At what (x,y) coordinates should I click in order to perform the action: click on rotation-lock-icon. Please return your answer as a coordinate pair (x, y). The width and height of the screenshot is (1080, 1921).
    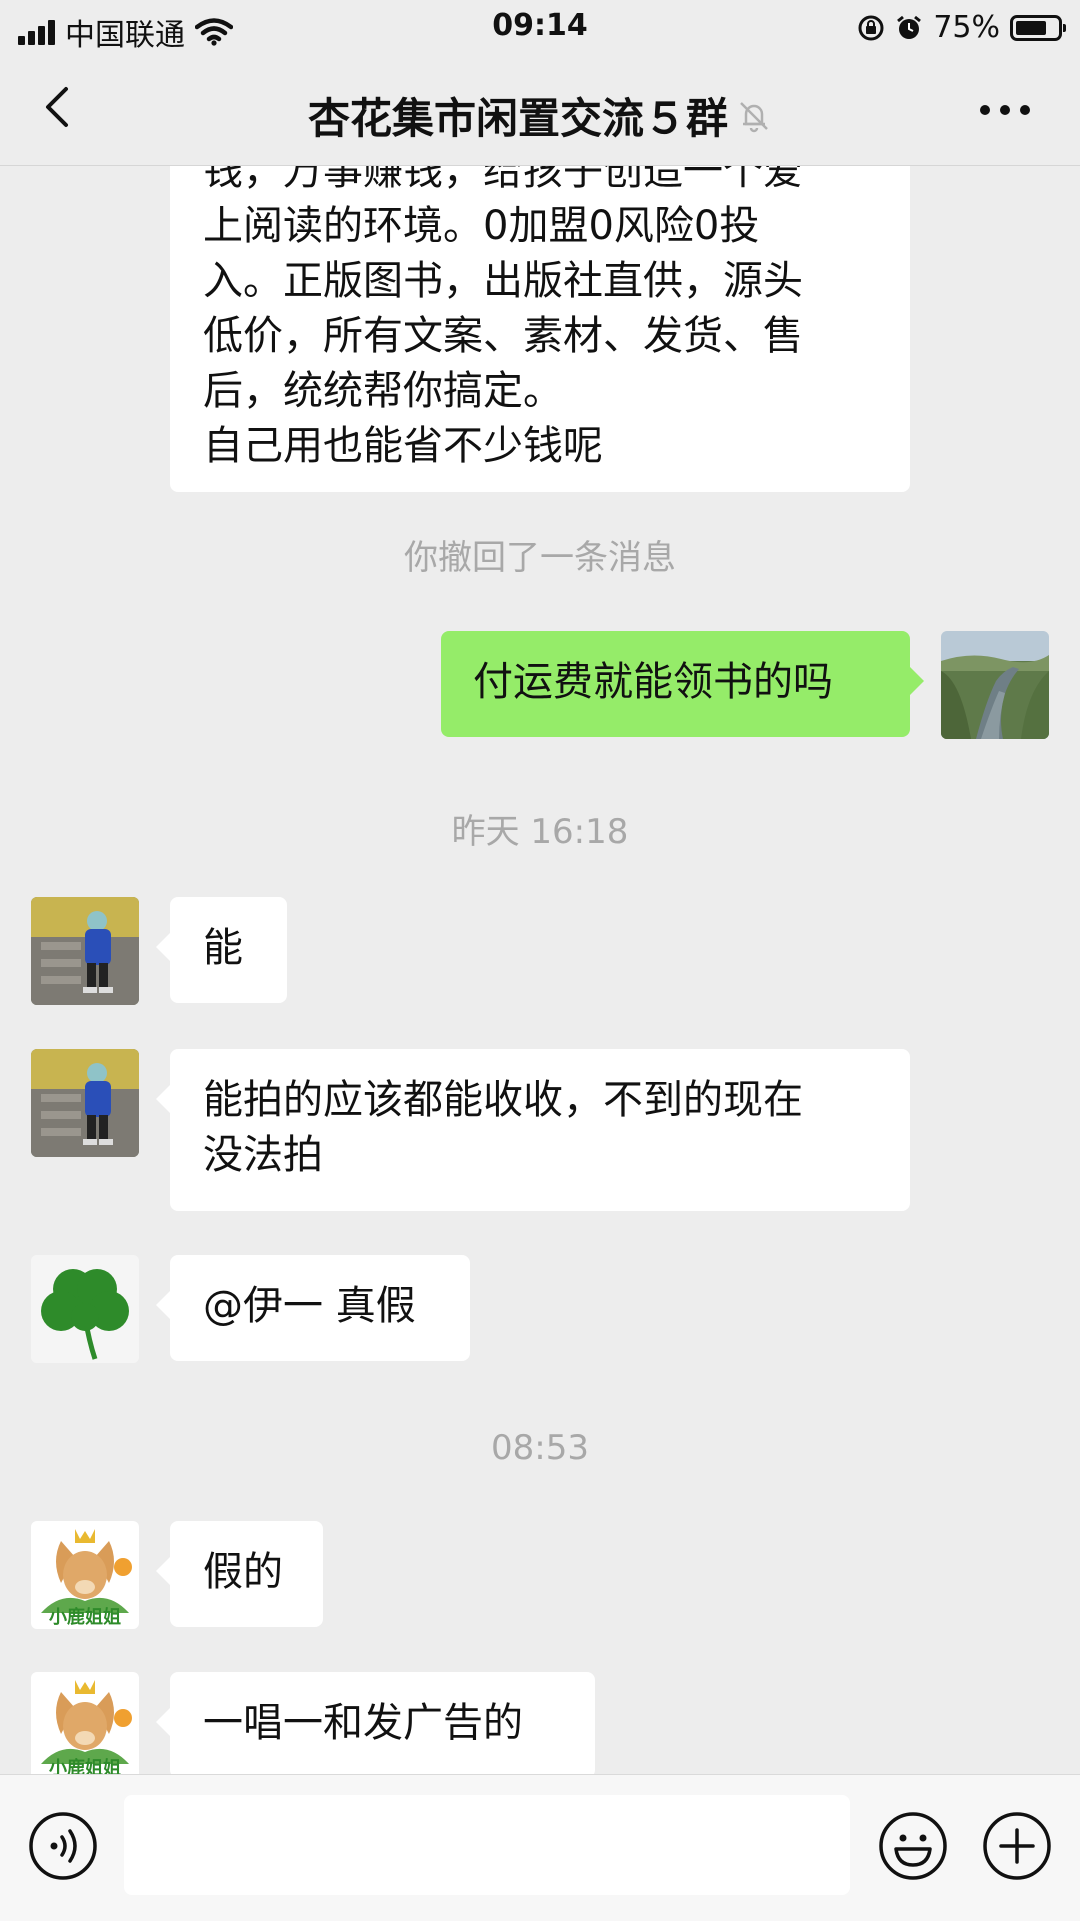
    Looking at the image, I should click on (871, 27).